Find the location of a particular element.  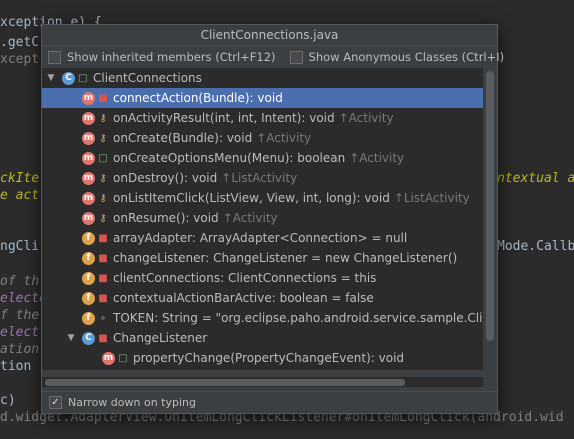

const-icon: f is located at coordinates (88, 318).